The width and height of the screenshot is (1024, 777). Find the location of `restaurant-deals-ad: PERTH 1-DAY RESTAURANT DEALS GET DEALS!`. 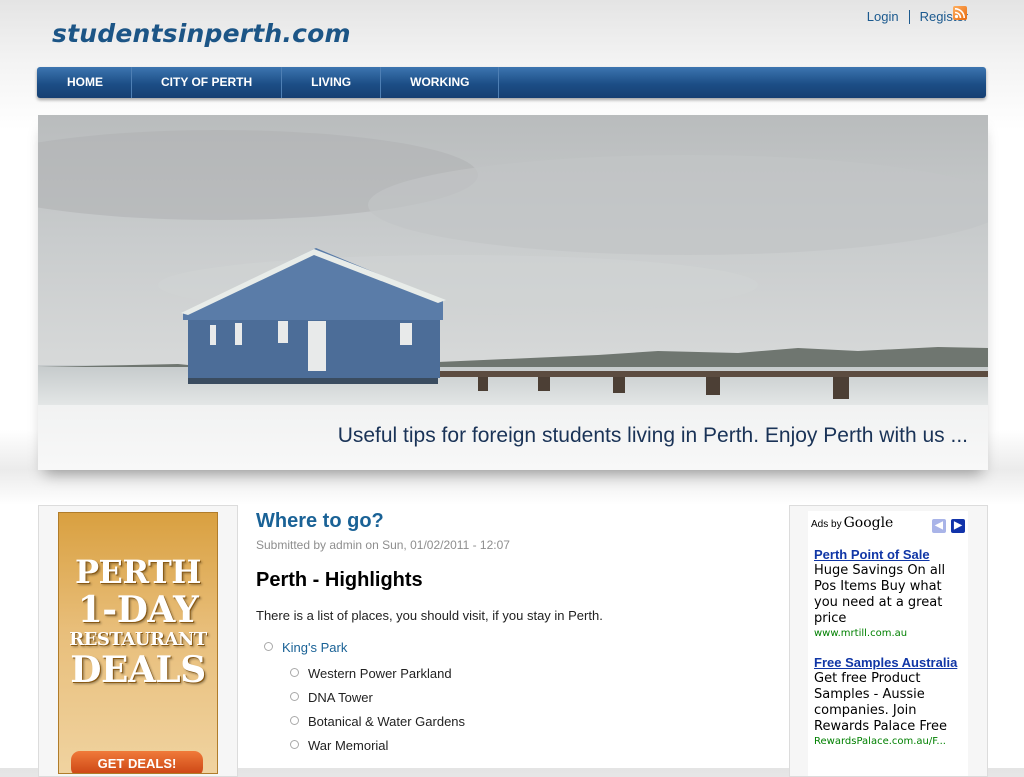

restaurant-deals-ad: PERTH 1-DAY RESTAURANT DEALS GET DEALS! is located at coordinates (138, 643).